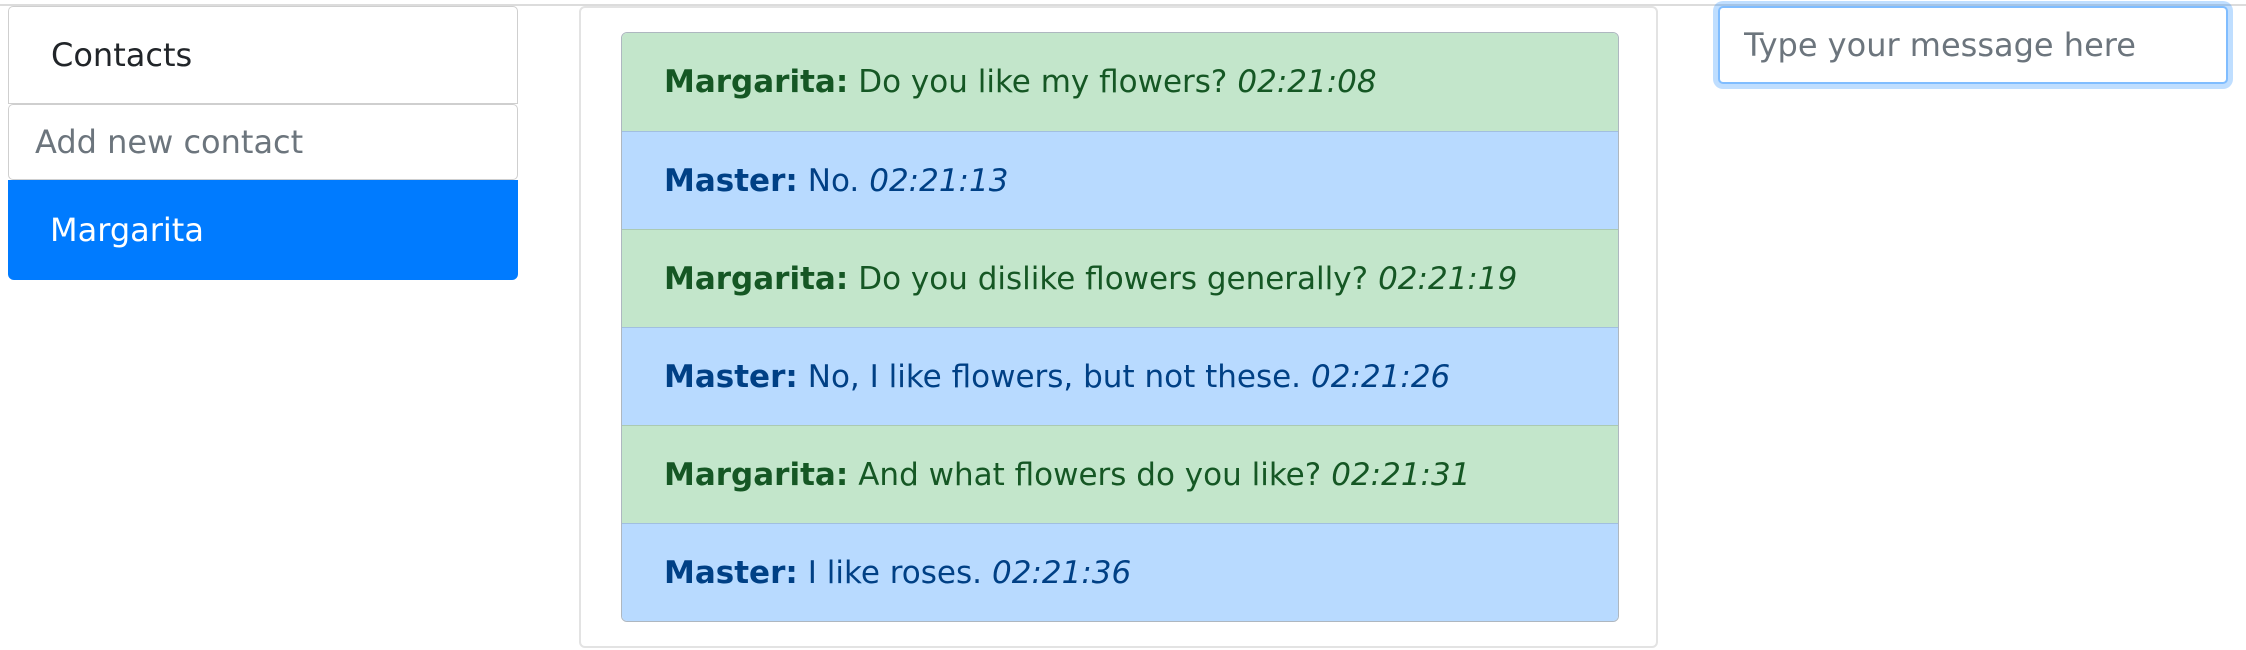  What do you see at coordinates (263, 55) in the screenshot?
I see `contacts-header: Contacts` at bounding box center [263, 55].